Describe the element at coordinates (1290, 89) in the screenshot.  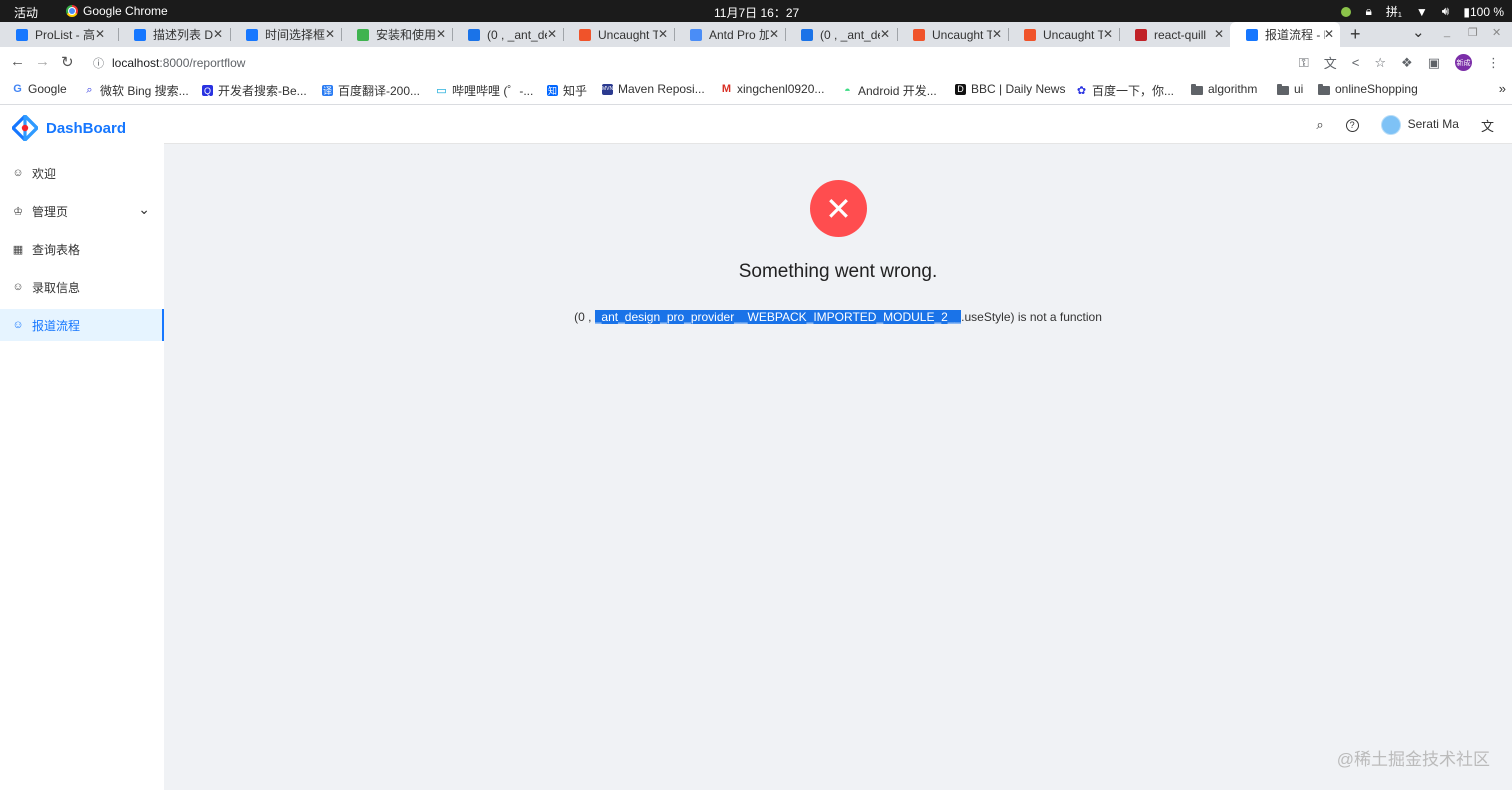
I see `bookmark-13: ui` at that location.